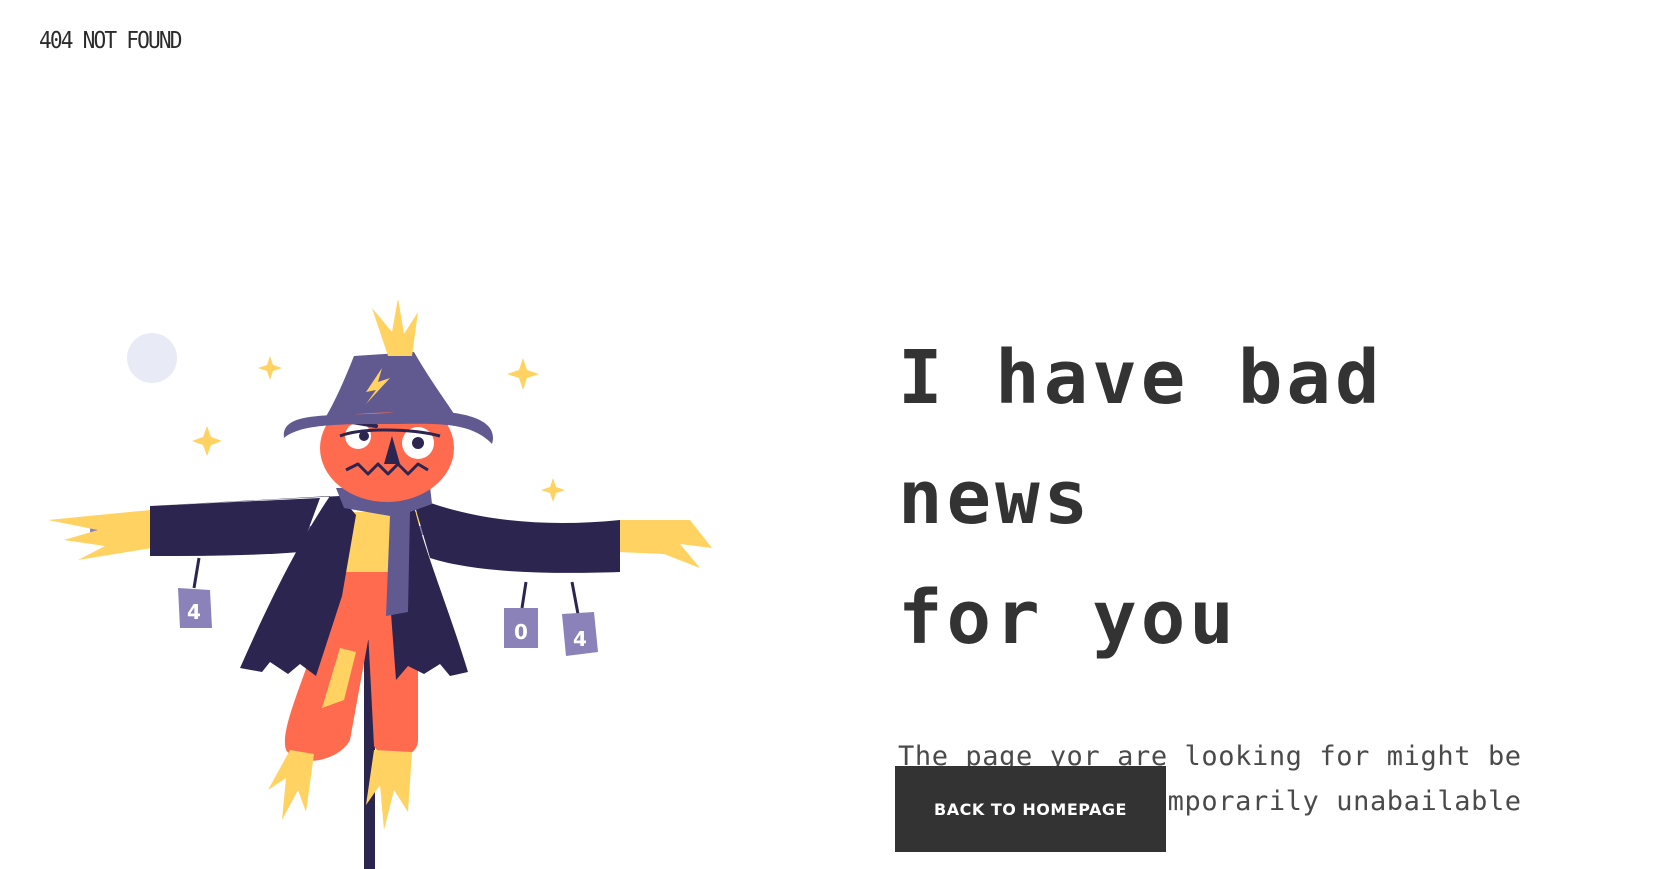  I want to click on can-label-4: 4, so click(194, 612).